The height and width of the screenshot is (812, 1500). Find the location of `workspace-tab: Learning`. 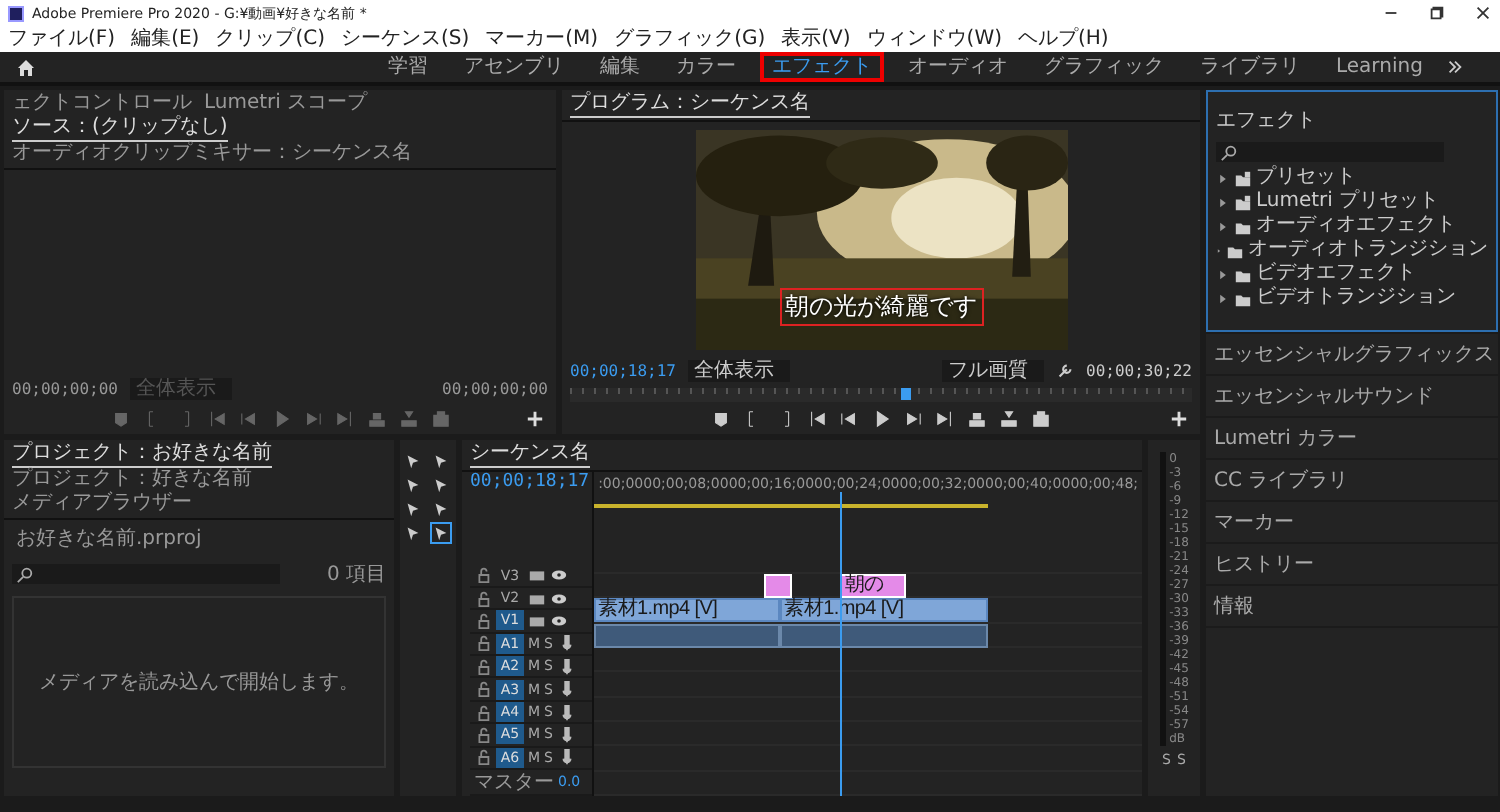

workspace-tab: Learning is located at coordinates (1379, 67).